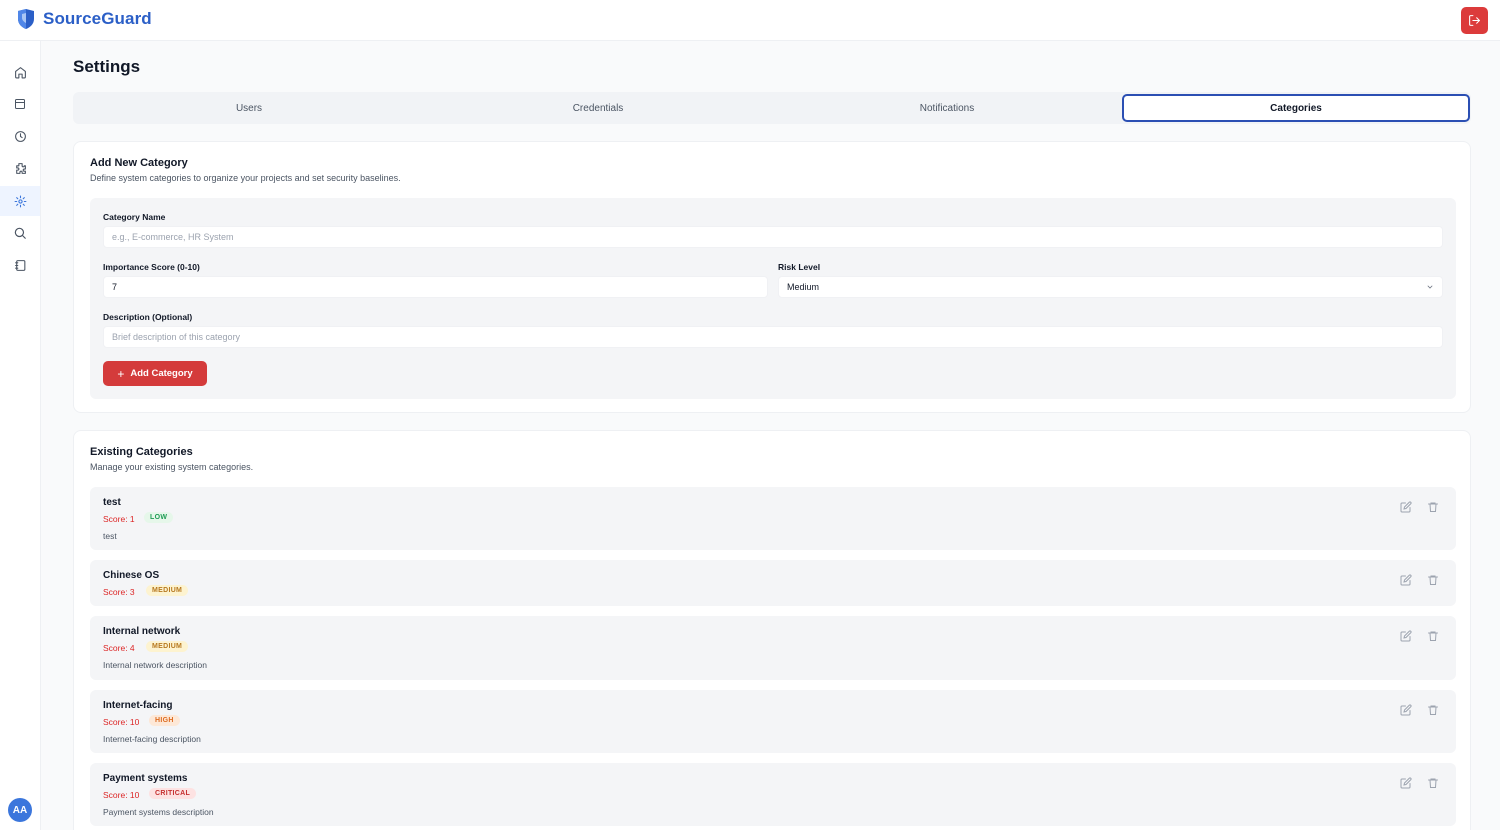  I want to click on category-name: Internal network, so click(142, 631).